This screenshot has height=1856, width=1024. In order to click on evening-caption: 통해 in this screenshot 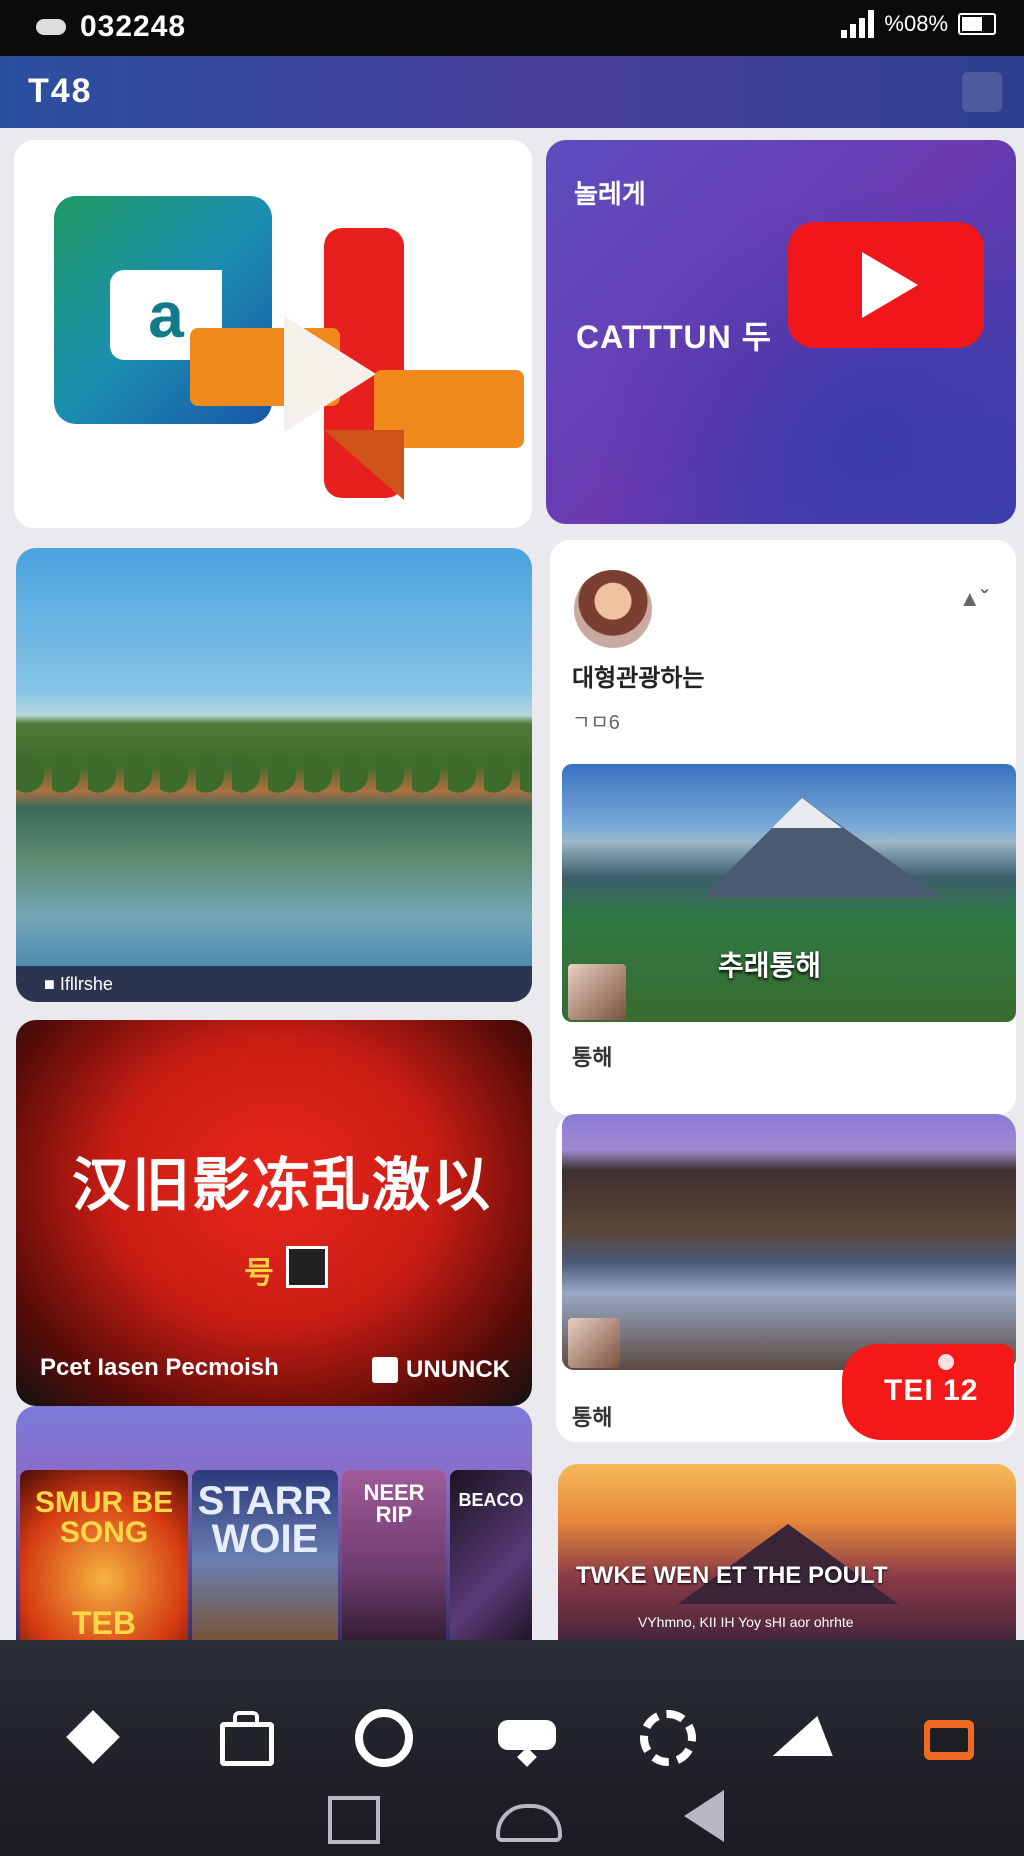, I will do `click(592, 1417)`.